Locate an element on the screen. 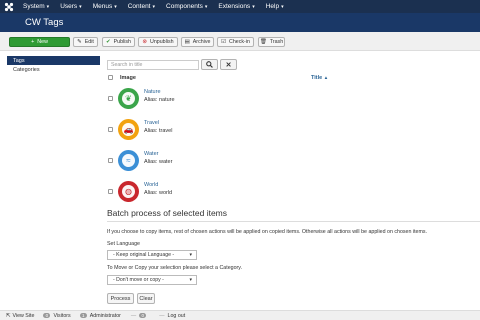 This screenshot has width=480, height=320. tag-image-nature: ❦ is located at coordinates (128, 98).